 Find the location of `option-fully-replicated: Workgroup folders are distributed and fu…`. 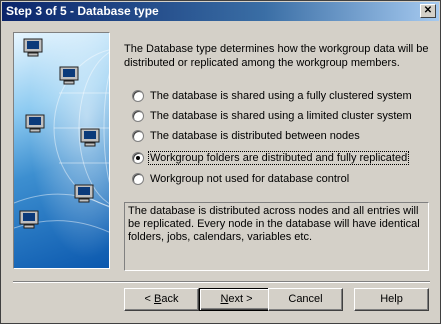

option-fully-replicated: Workgroup folders are distributed and fu… is located at coordinates (271, 158).